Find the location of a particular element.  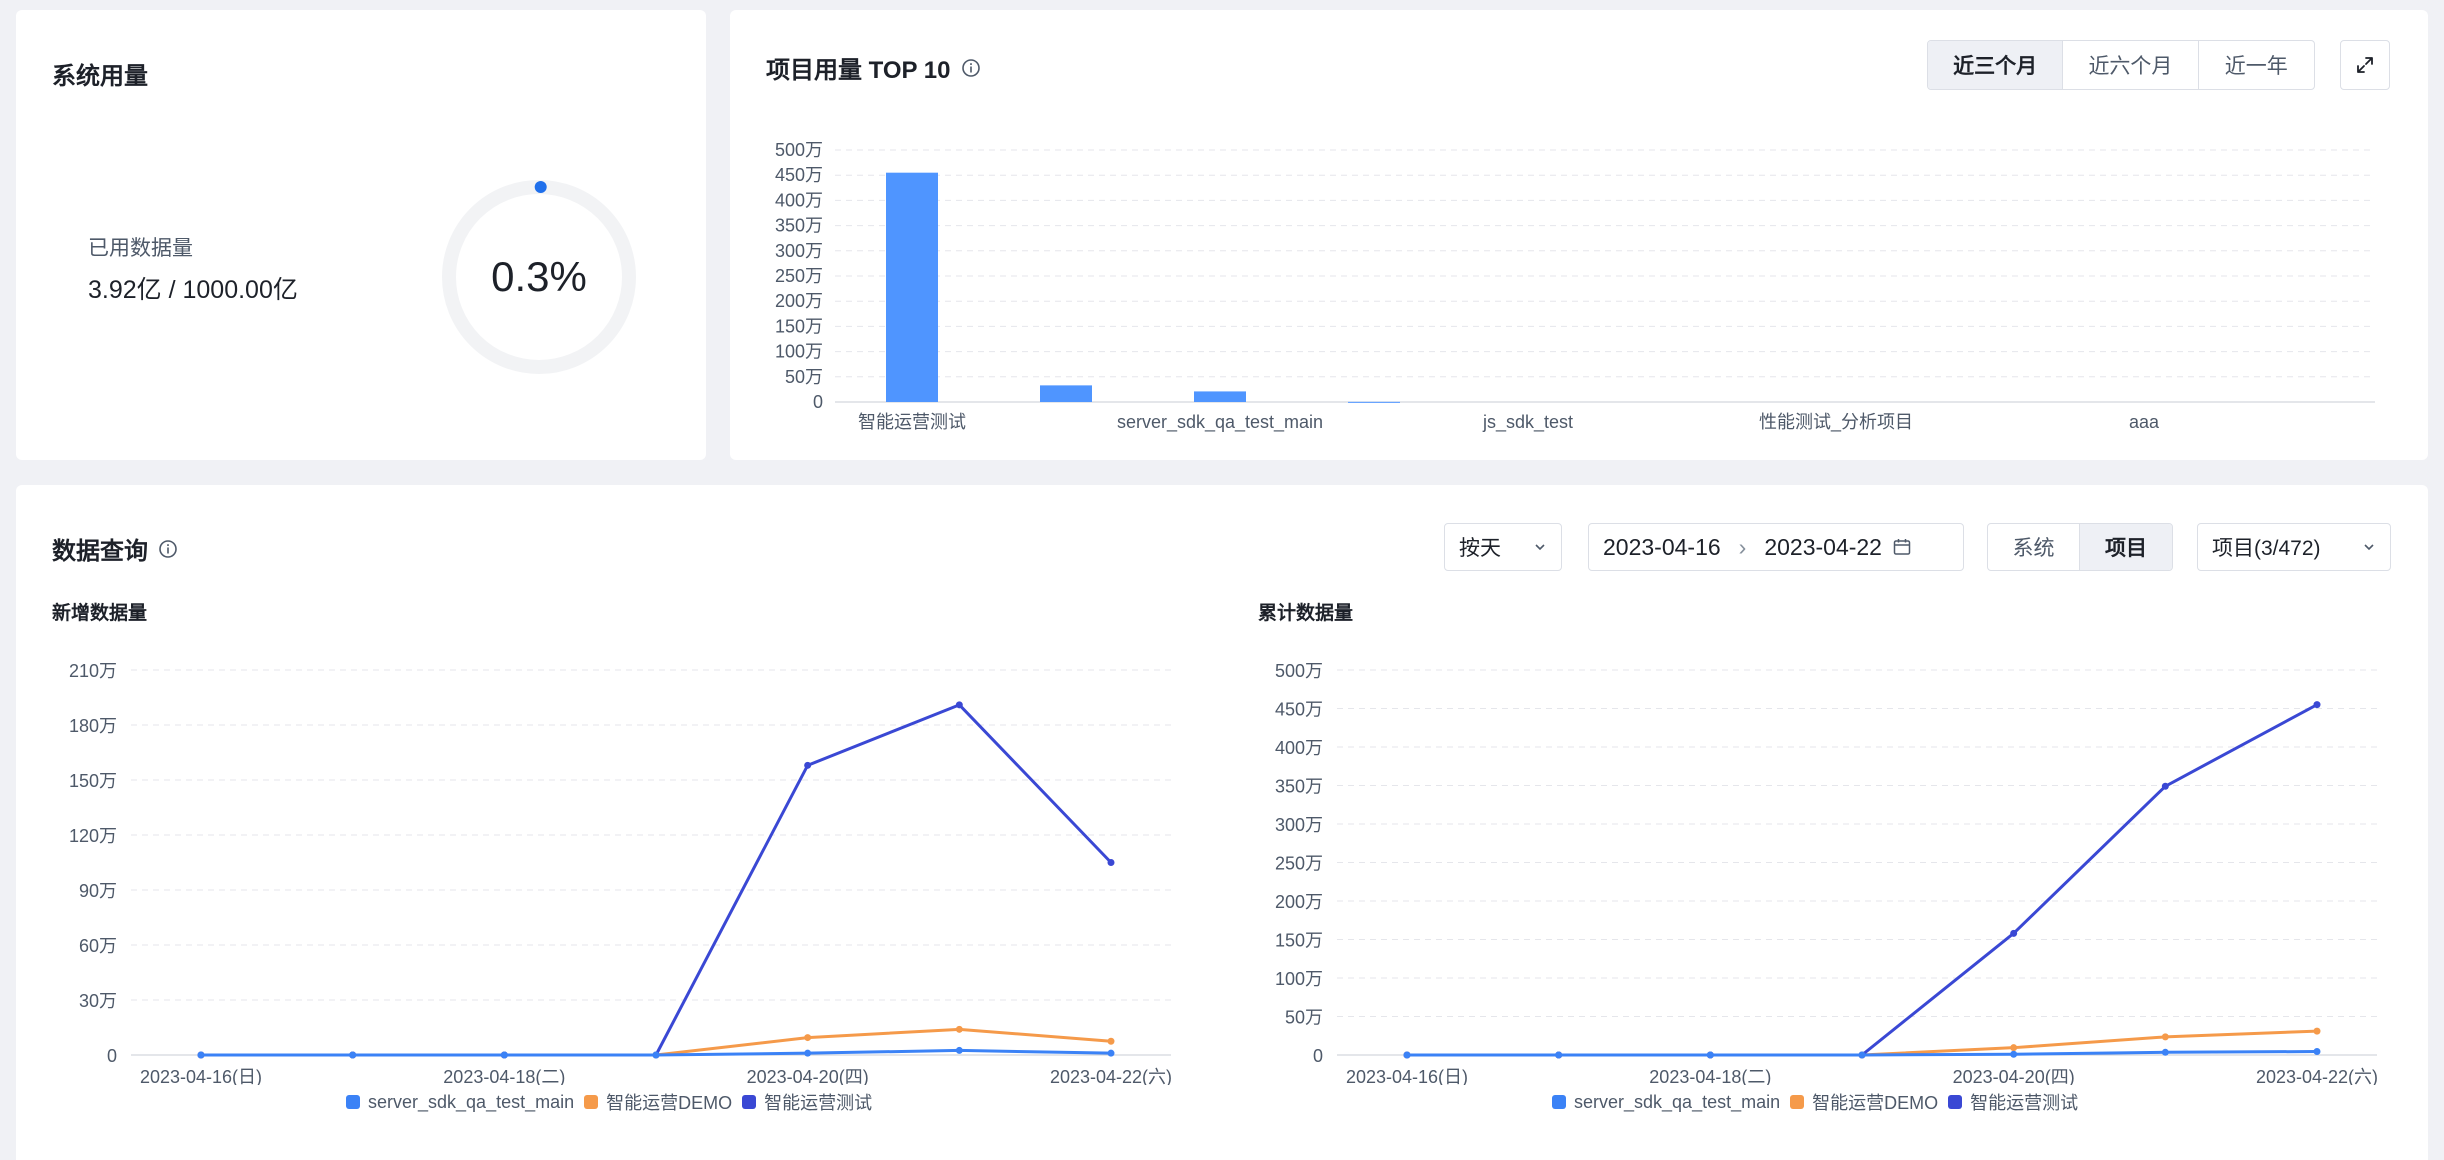

date-end: 2023-04-22 is located at coordinates (1823, 547).